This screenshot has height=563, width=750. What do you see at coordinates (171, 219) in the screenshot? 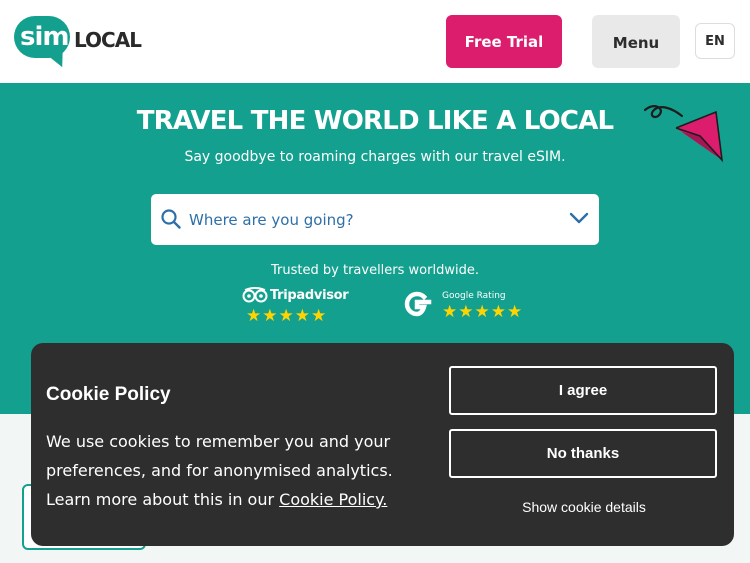
I see `search-icon` at bounding box center [171, 219].